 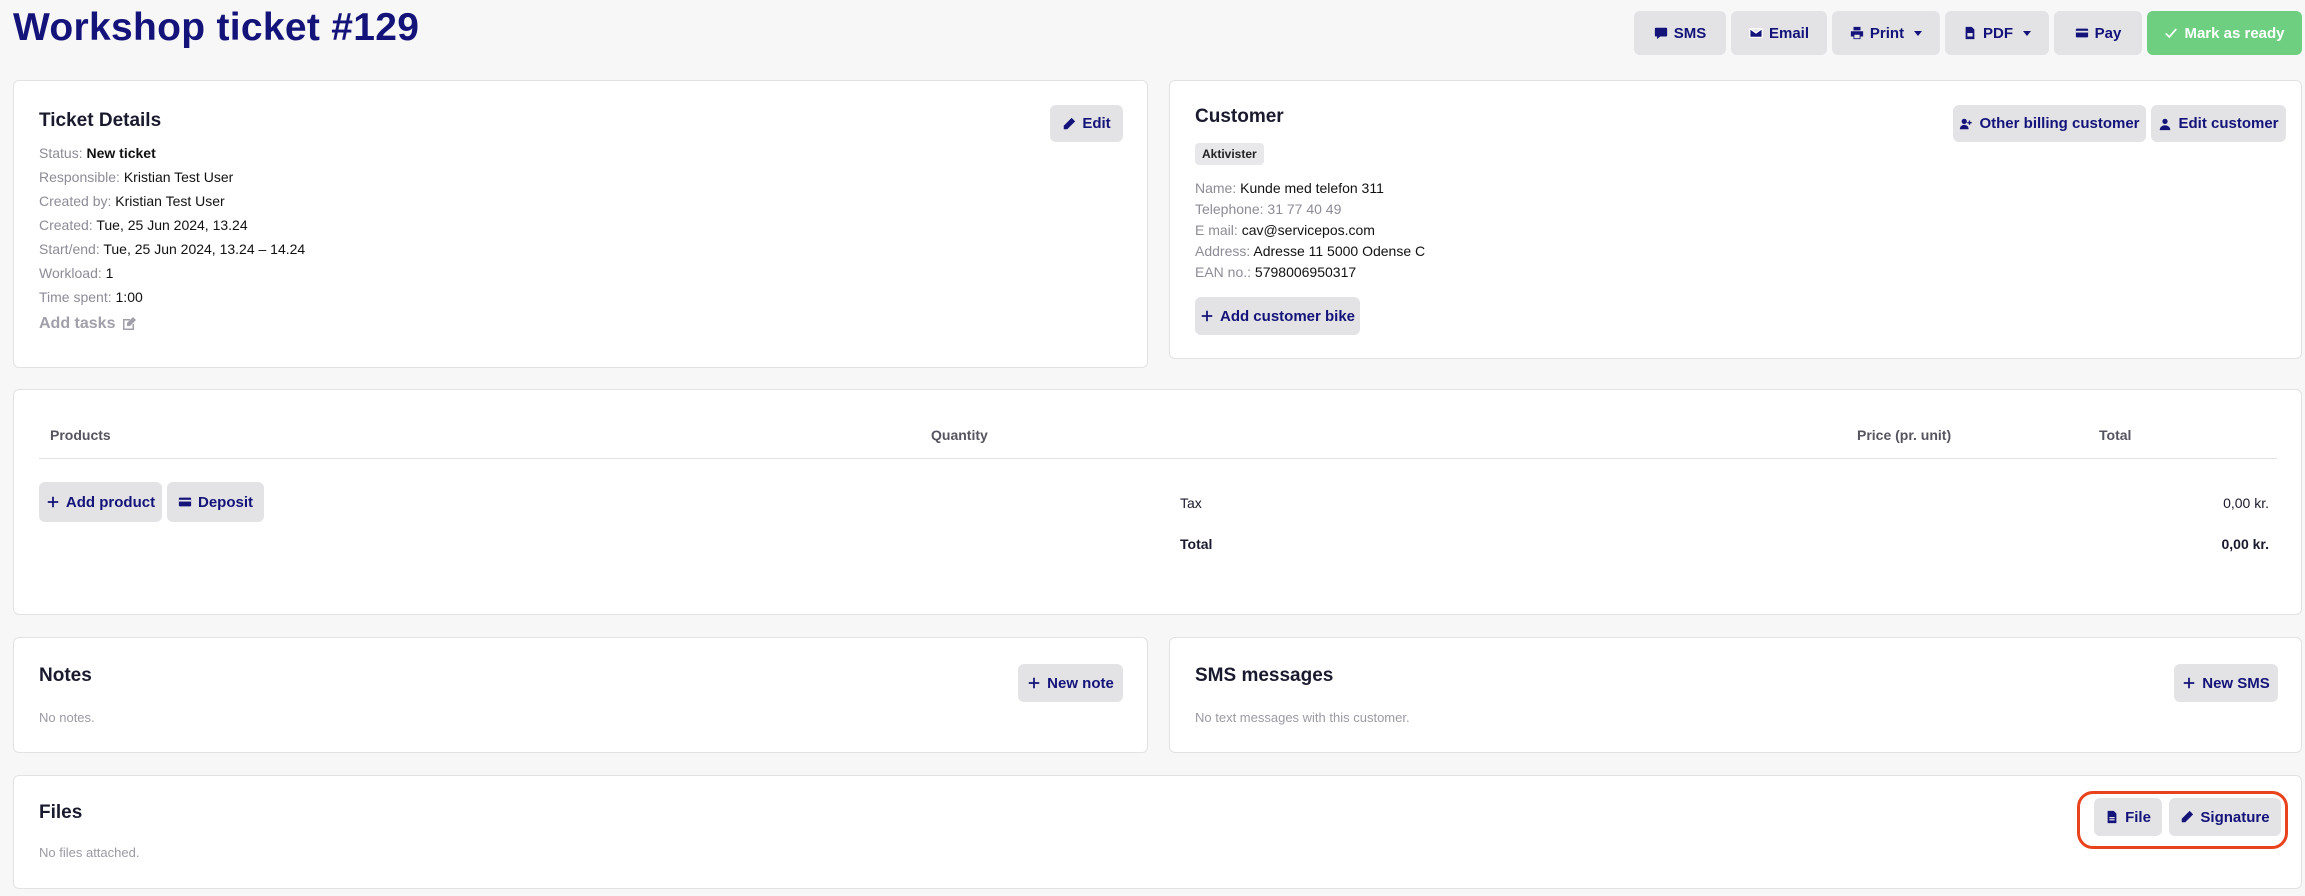 What do you see at coordinates (959, 435) in the screenshot?
I see `quantity-header: Quantity` at bounding box center [959, 435].